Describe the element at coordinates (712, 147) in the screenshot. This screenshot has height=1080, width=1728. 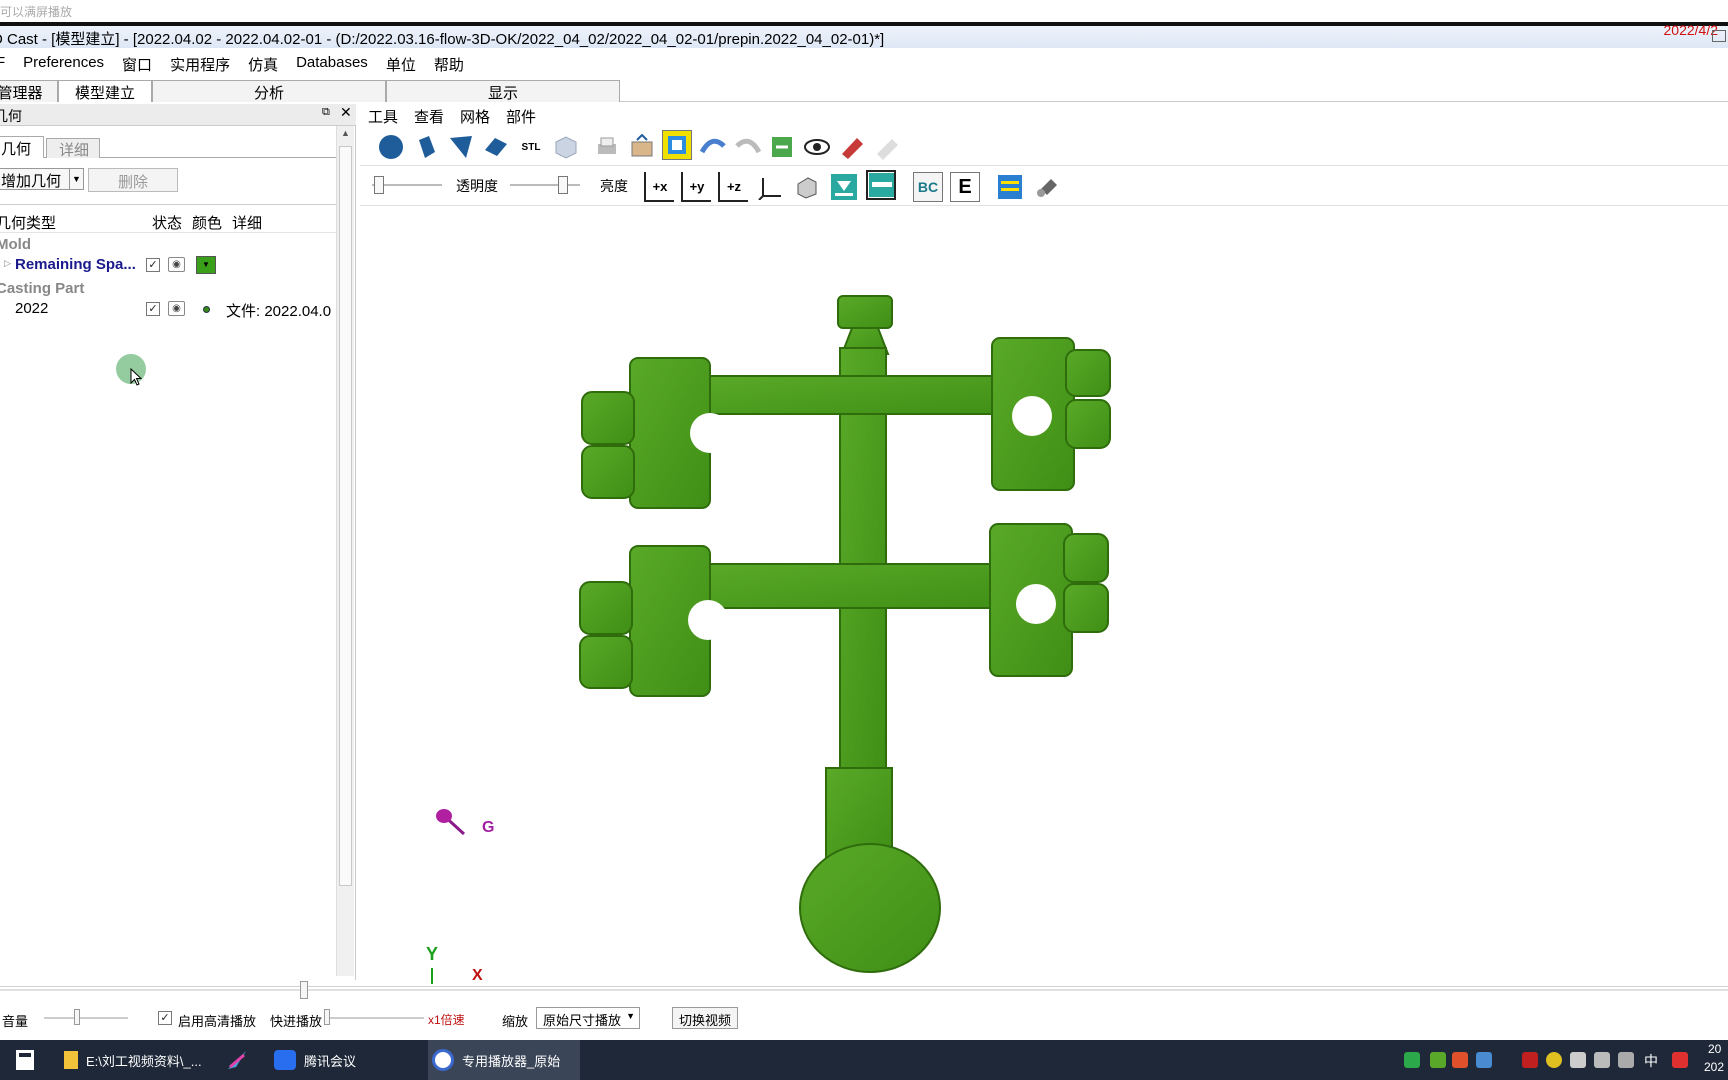
I see `undo-icon` at that location.